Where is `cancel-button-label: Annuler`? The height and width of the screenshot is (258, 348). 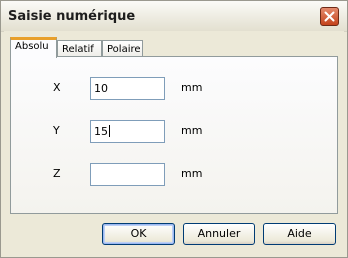
cancel-button-label: Annuler is located at coordinates (219, 233).